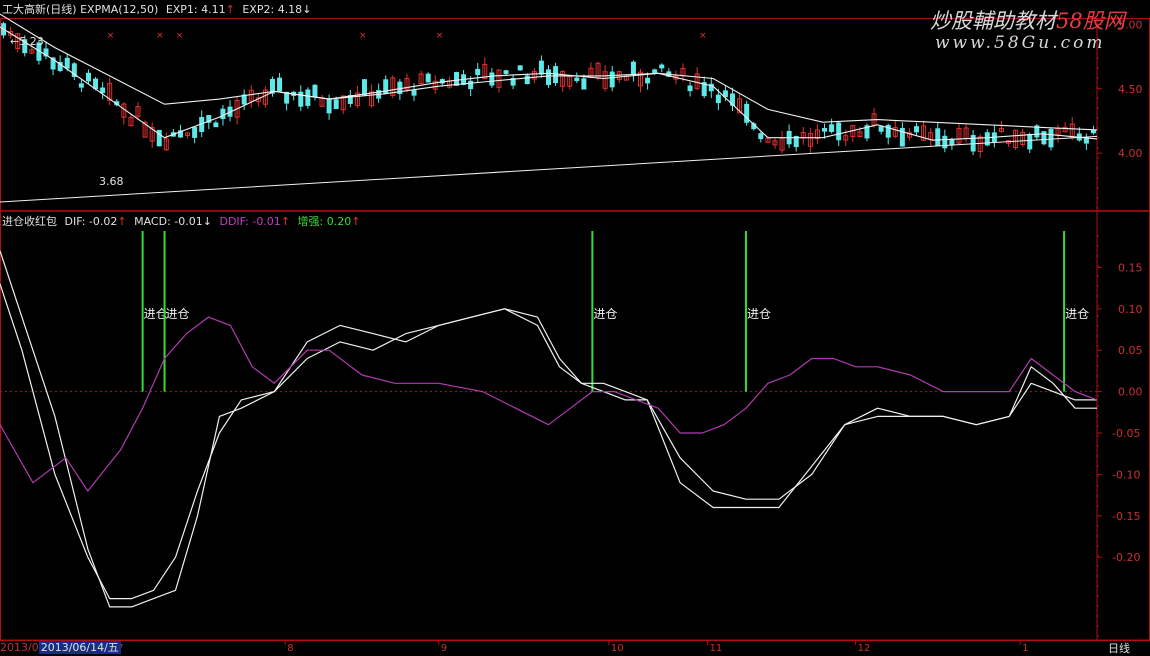  I want to click on indicator-tick-label: -0.20, so click(1126, 557).